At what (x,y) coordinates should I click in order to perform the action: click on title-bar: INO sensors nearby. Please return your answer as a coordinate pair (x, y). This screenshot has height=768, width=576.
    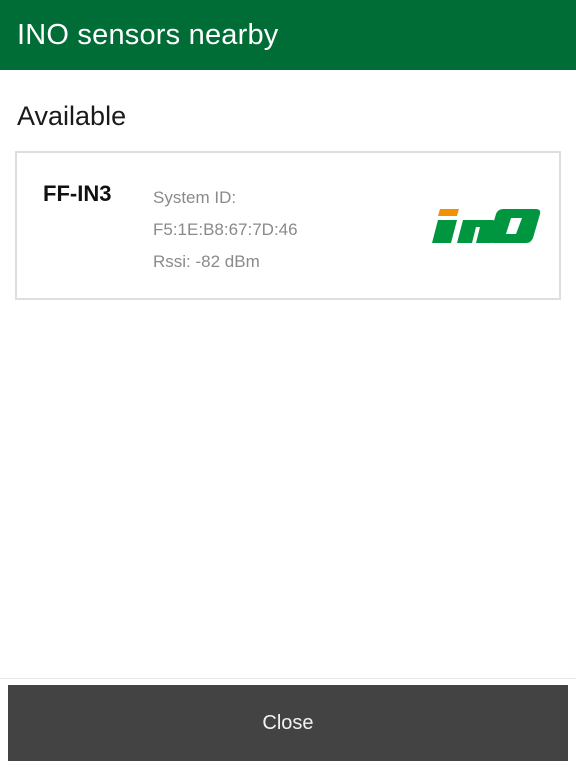
    Looking at the image, I should click on (288, 35).